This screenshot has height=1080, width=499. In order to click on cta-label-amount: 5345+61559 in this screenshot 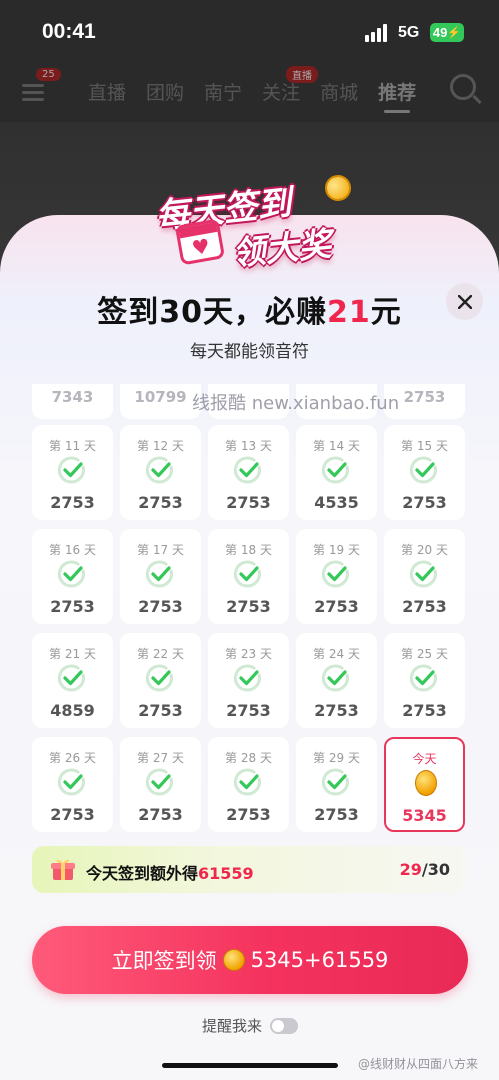, I will do `click(319, 960)`.